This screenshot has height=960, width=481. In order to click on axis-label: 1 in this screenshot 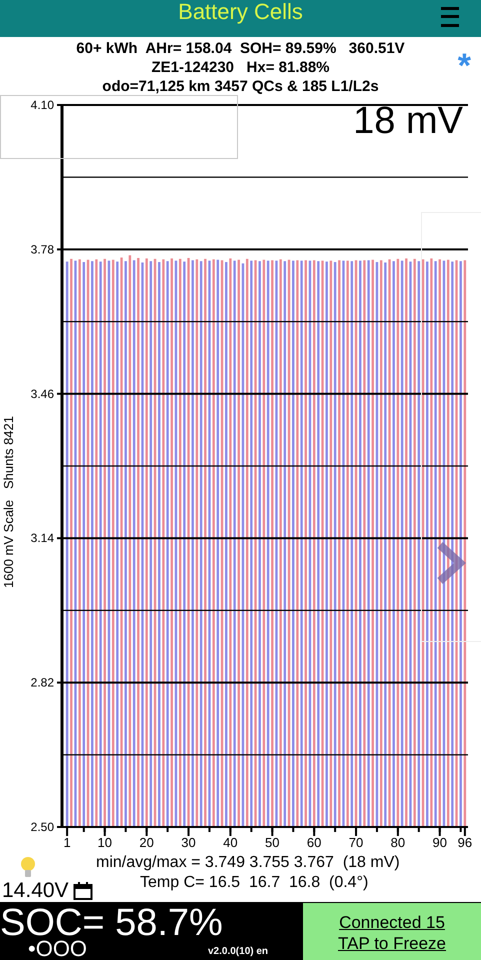, I will do `click(67, 842)`.